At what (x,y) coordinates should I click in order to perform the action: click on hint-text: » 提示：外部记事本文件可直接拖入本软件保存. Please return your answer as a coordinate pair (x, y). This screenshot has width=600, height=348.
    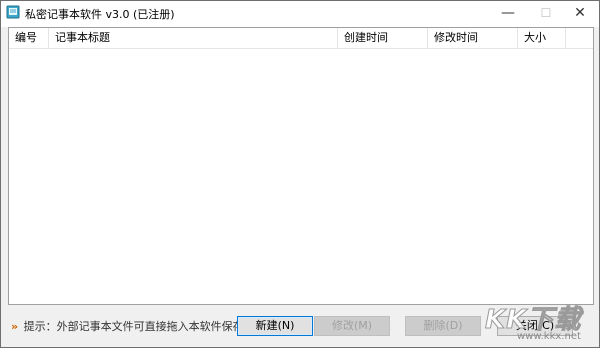
    Looking at the image, I should click on (127, 326).